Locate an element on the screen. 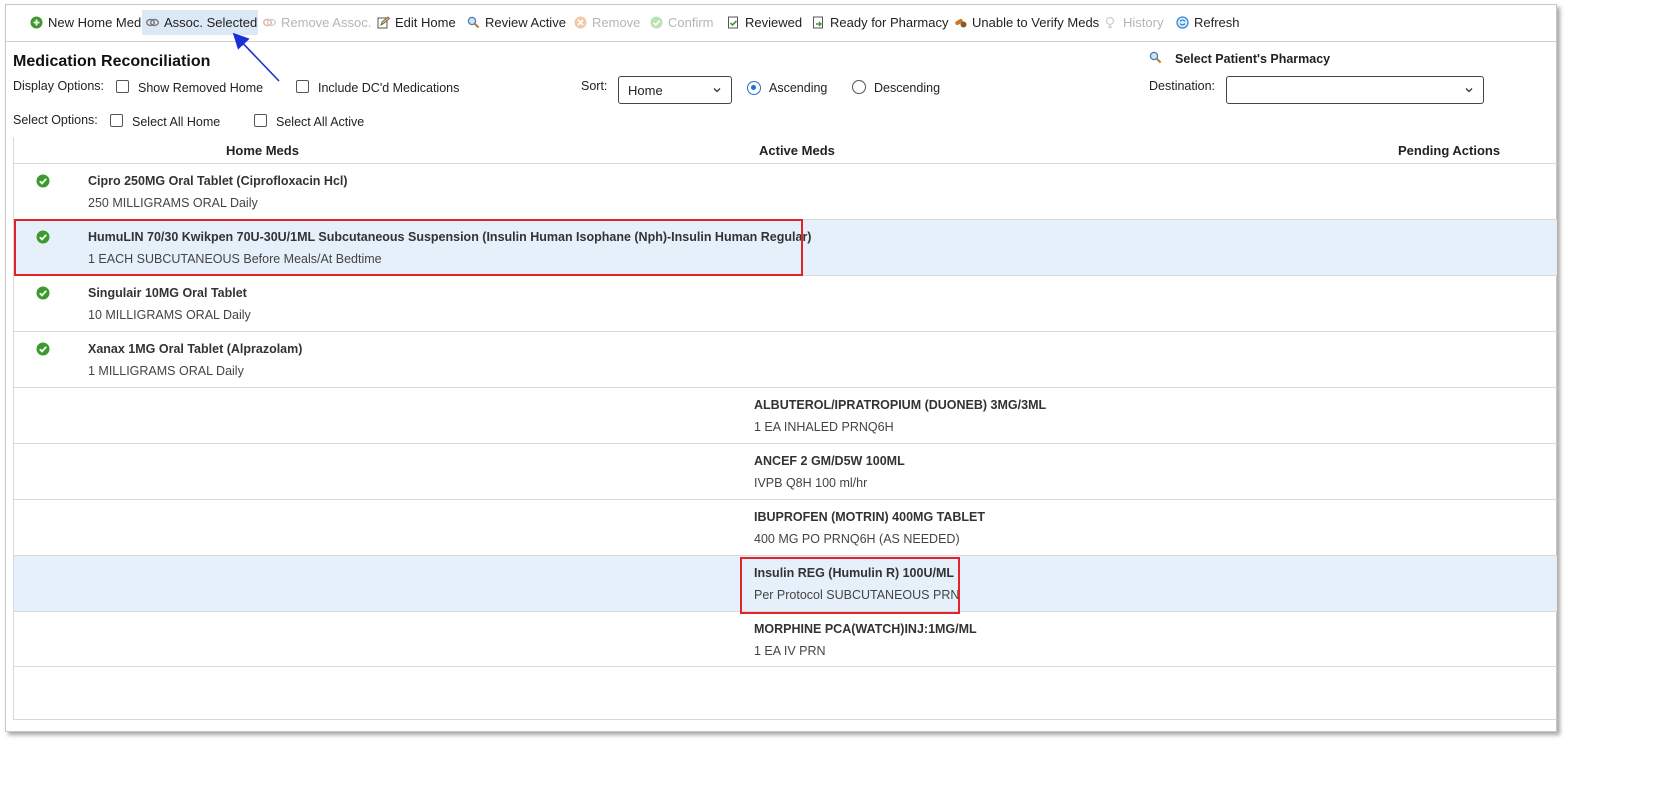 This screenshot has width=1669, height=785. document-check-icon is located at coordinates (733, 22).